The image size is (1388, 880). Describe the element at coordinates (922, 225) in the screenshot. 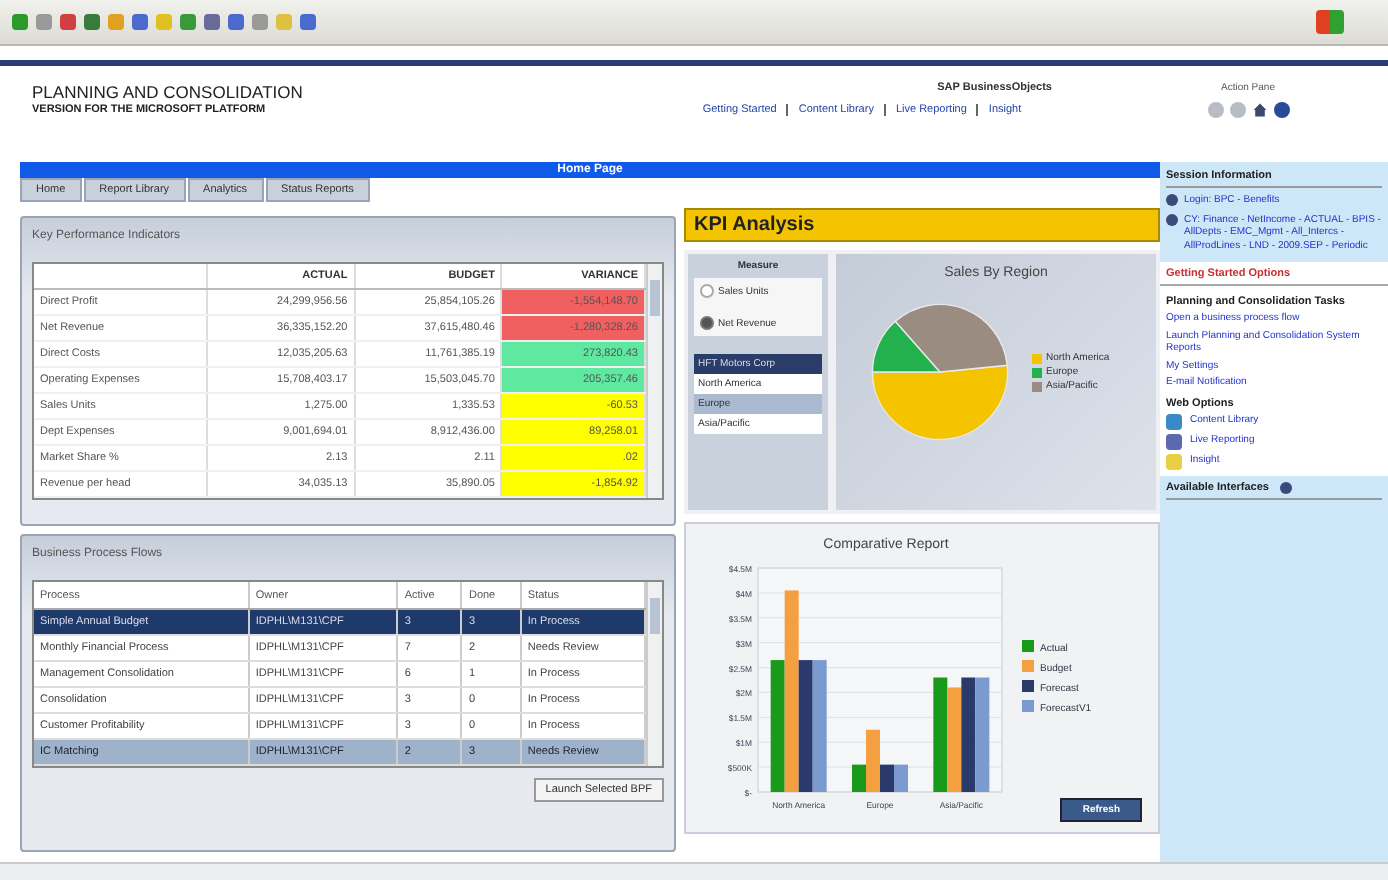

I see `section-title: KPI Analysis` at that location.